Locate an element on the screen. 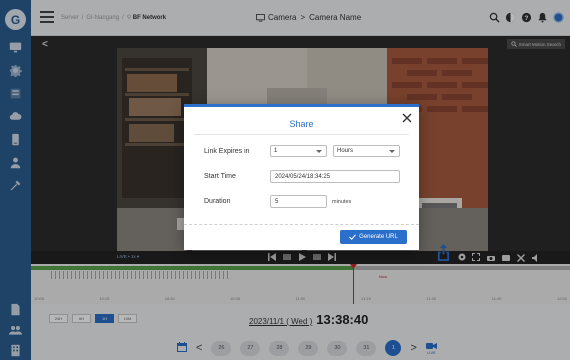 Image resolution: width=570 pixels, height=360 pixels. breadcrumb-current: BF Network is located at coordinates (149, 18).